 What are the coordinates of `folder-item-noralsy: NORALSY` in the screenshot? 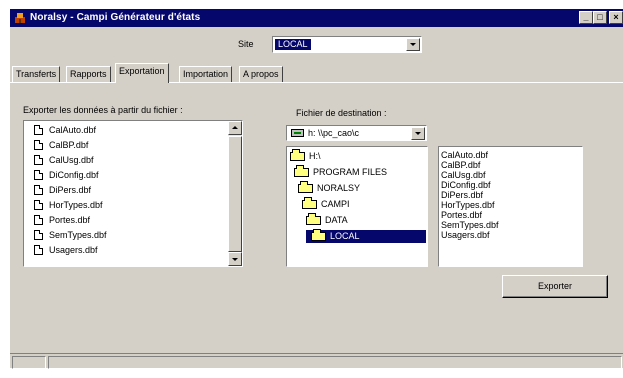 It's located at (331, 188).